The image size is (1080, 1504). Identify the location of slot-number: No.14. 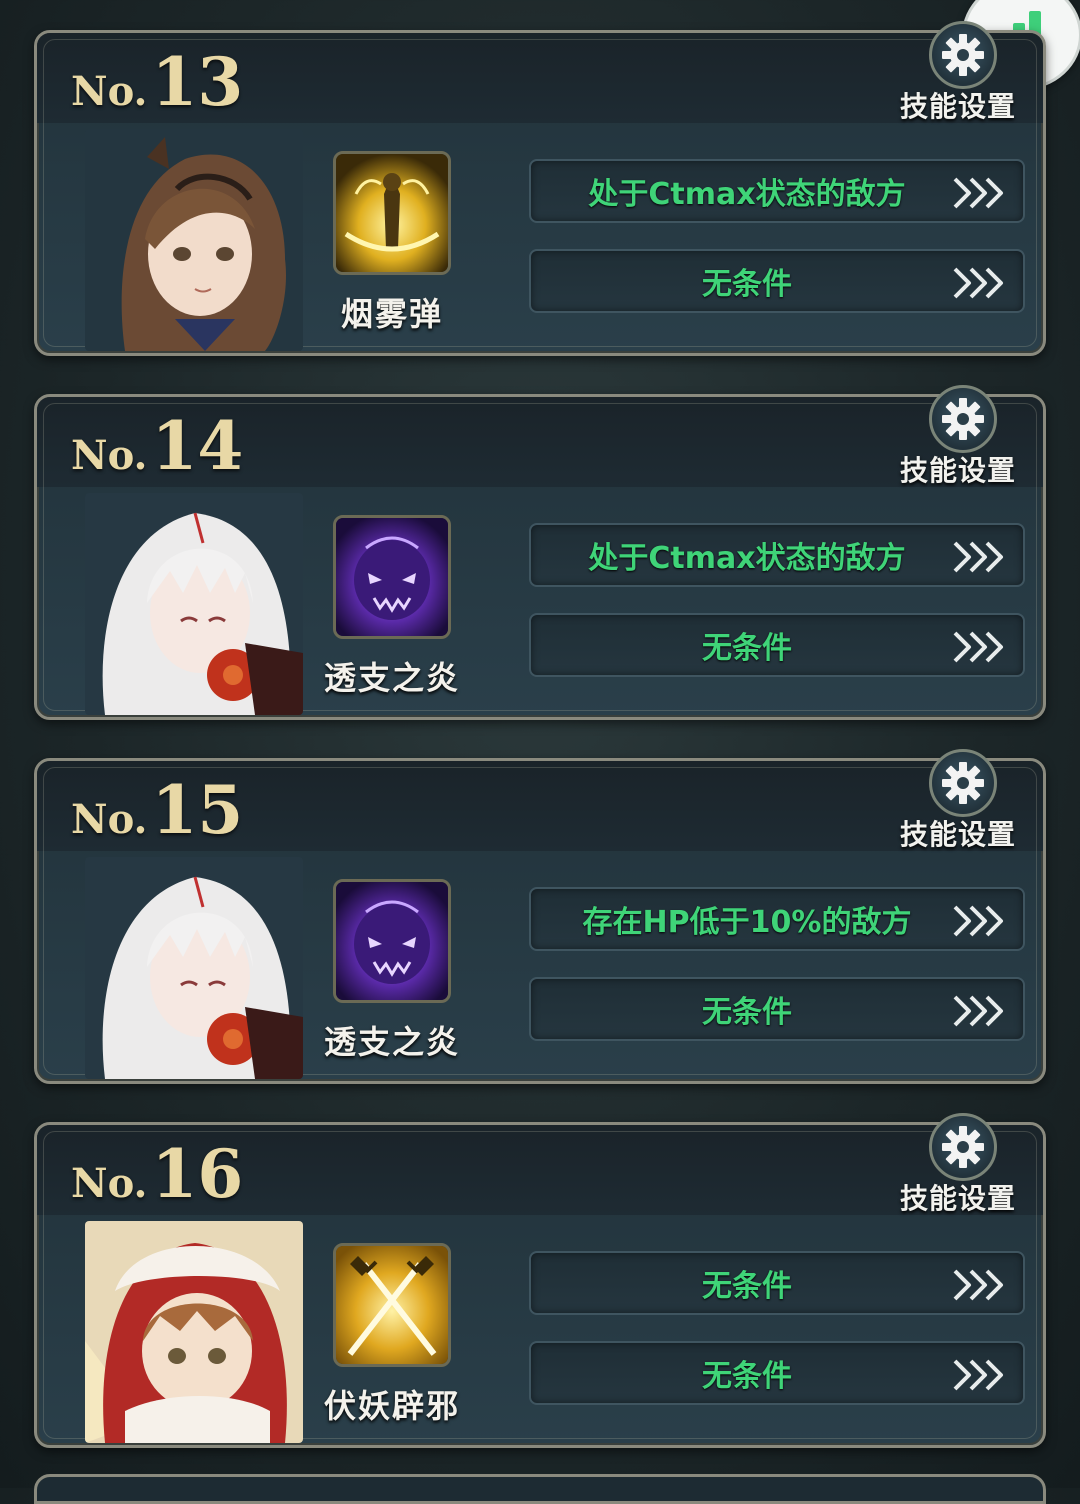
(157, 446).